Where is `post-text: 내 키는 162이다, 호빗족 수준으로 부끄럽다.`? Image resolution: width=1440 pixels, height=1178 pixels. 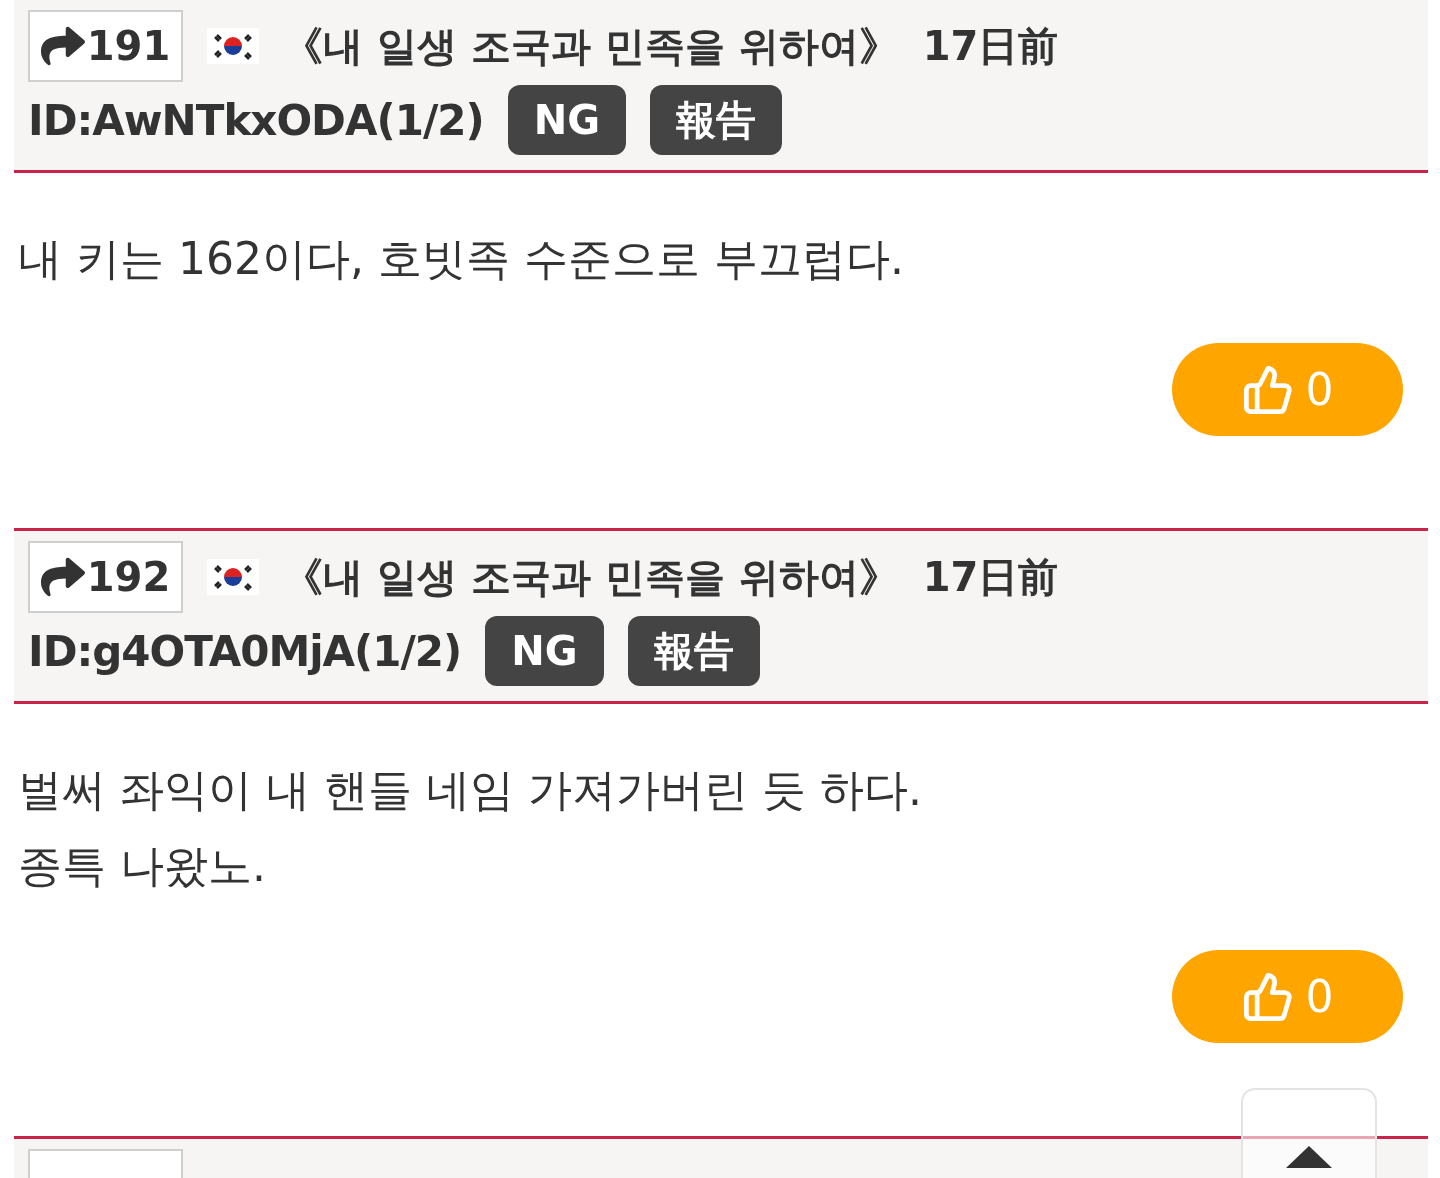
post-text: 내 키는 162이다, 호빗족 수준으로 부끄럽다. is located at coordinates (461, 259).